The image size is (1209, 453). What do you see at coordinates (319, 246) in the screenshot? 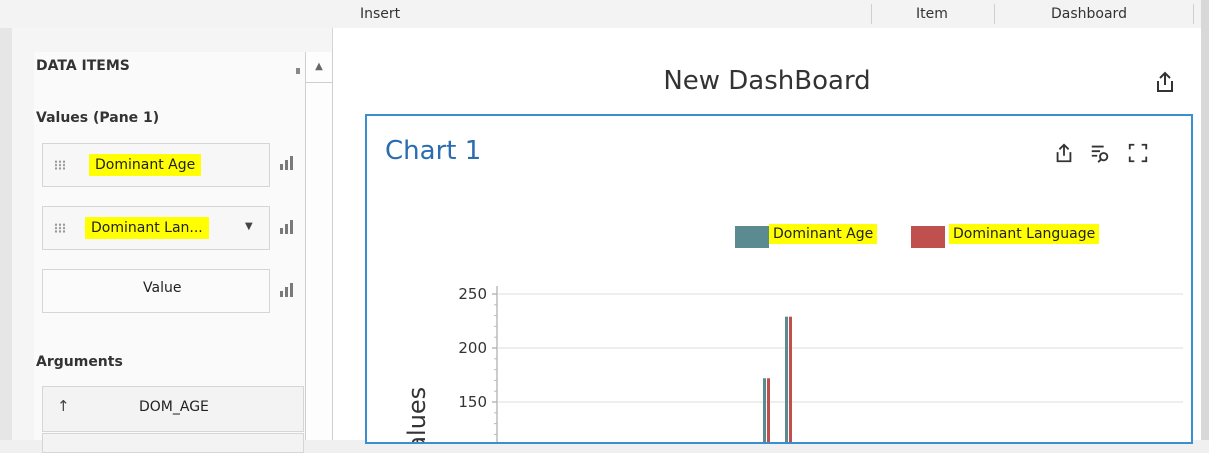
I see `panel-scrollbar: ▲` at bounding box center [319, 246].